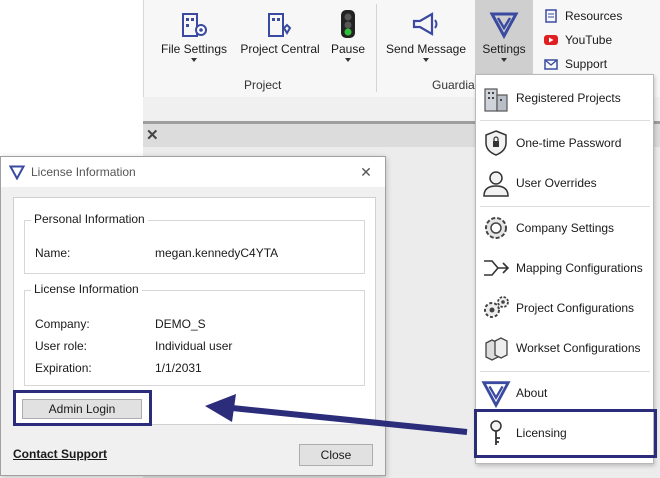 This screenshot has width=660, height=478. Describe the element at coordinates (336, 414) in the screenshot. I see `annotation-arrow` at that location.